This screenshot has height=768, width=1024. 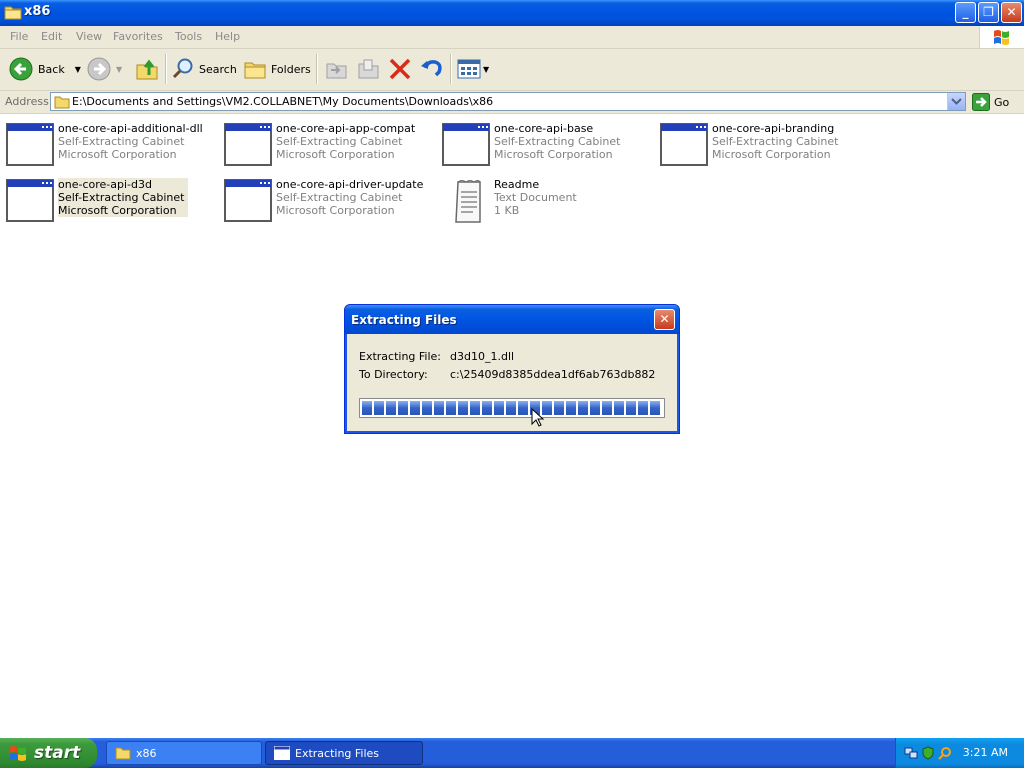 I want to click on taskbar: start x86 Extracting Files 3:21 AM, so click(x=512, y=753).